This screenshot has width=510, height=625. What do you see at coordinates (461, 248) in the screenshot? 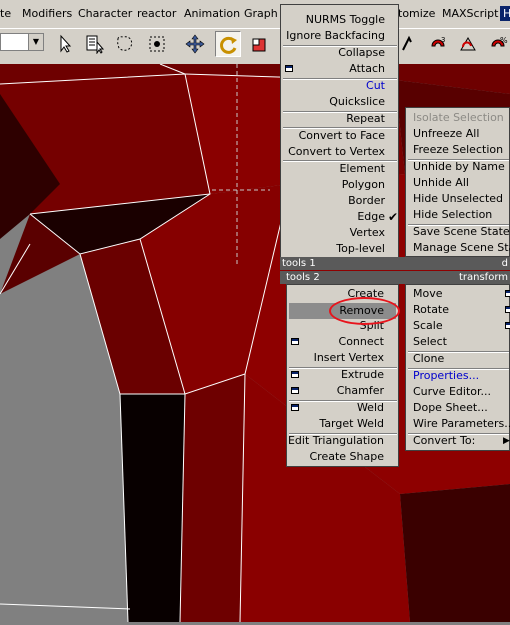
I see `menu-item-manage-scene-state: Manage Scene State` at bounding box center [461, 248].